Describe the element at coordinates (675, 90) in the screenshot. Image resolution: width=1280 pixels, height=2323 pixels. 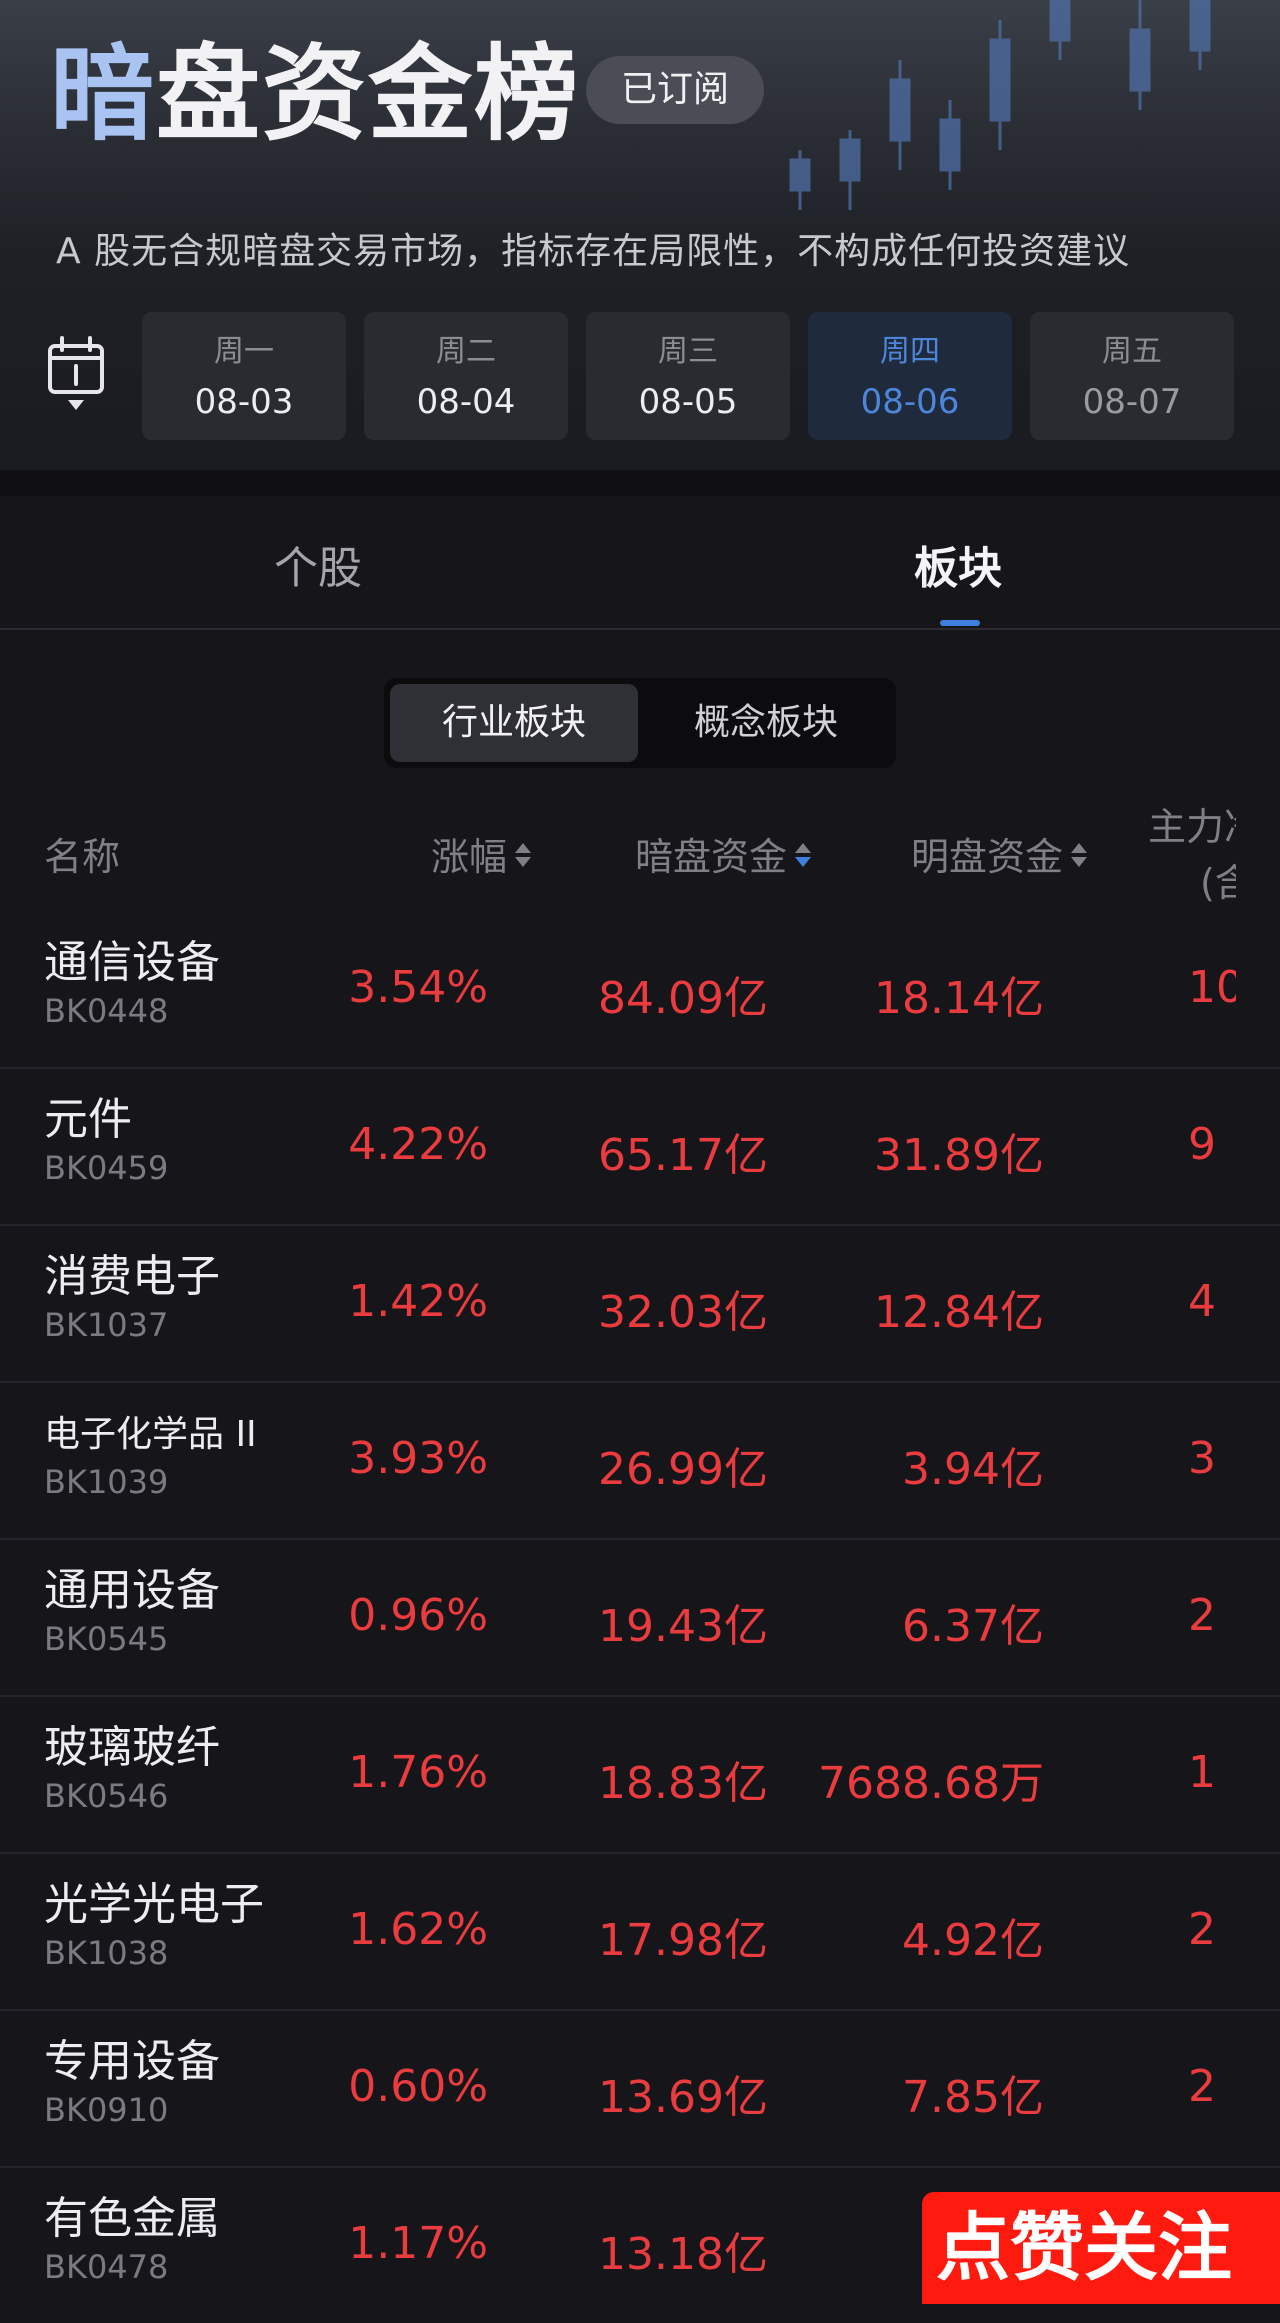
I see `subscribe-badge: 已订阅` at that location.